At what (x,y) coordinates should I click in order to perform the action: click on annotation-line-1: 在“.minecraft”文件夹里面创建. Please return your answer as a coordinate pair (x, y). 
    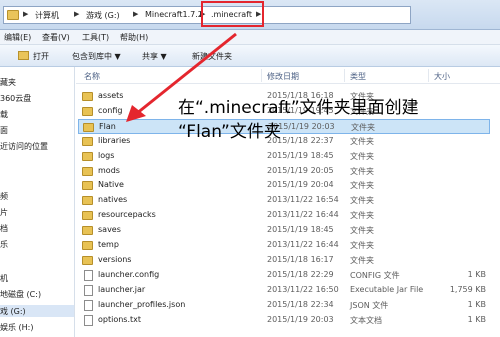
    Looking at the image, I should click on (298, 108).